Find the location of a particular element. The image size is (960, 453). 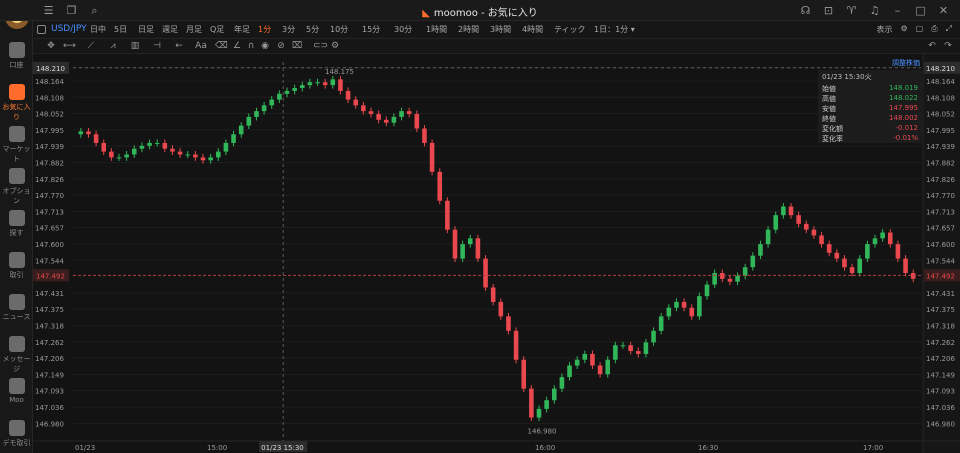

sidebar-item-2: マーケット is located at coordinates (16, 145).